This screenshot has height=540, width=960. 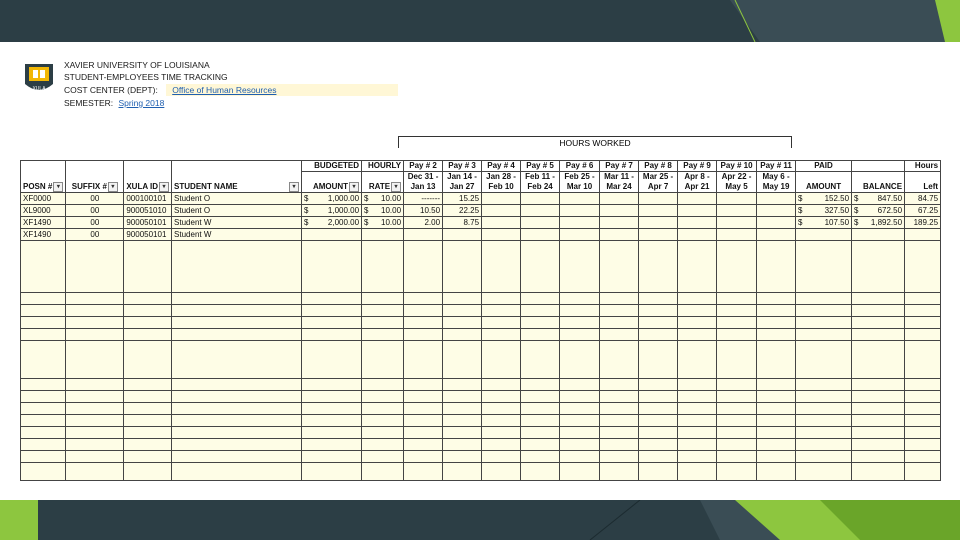 I want to click on cell-budget: $2,000.00, so click(x=332, y=222).